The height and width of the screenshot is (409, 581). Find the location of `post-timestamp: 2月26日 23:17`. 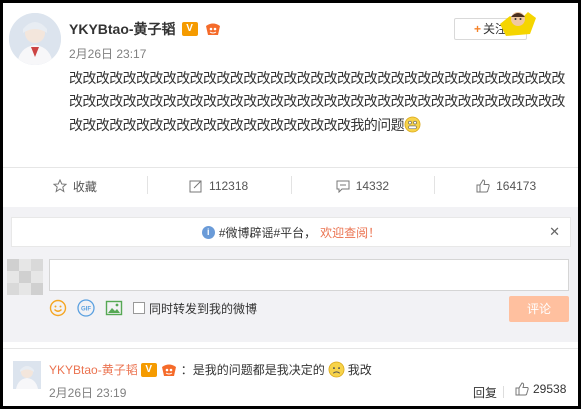

post-timestamp: 2月26日 23:17 is located at coordinates (107, 53).